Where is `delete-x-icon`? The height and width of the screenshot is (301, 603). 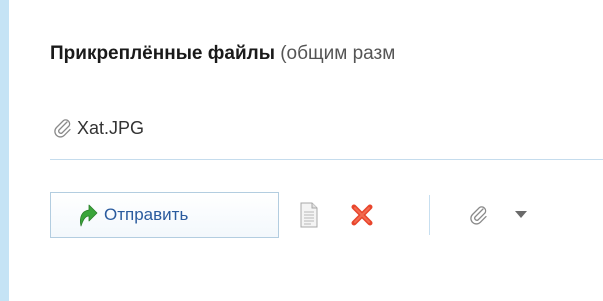
delete-x-icon is located at coordinates (362, 215).